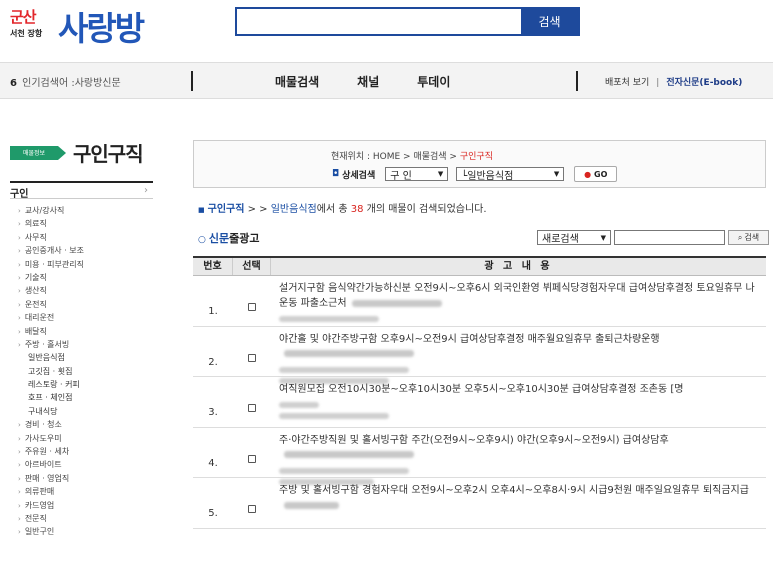 This screenshot has width=773, height=584. I want to click on result-summary: ■ 구인구직 > > 일반음식점에서 총 38 개의 매물이 검색되었습니다., so click(342, 207).